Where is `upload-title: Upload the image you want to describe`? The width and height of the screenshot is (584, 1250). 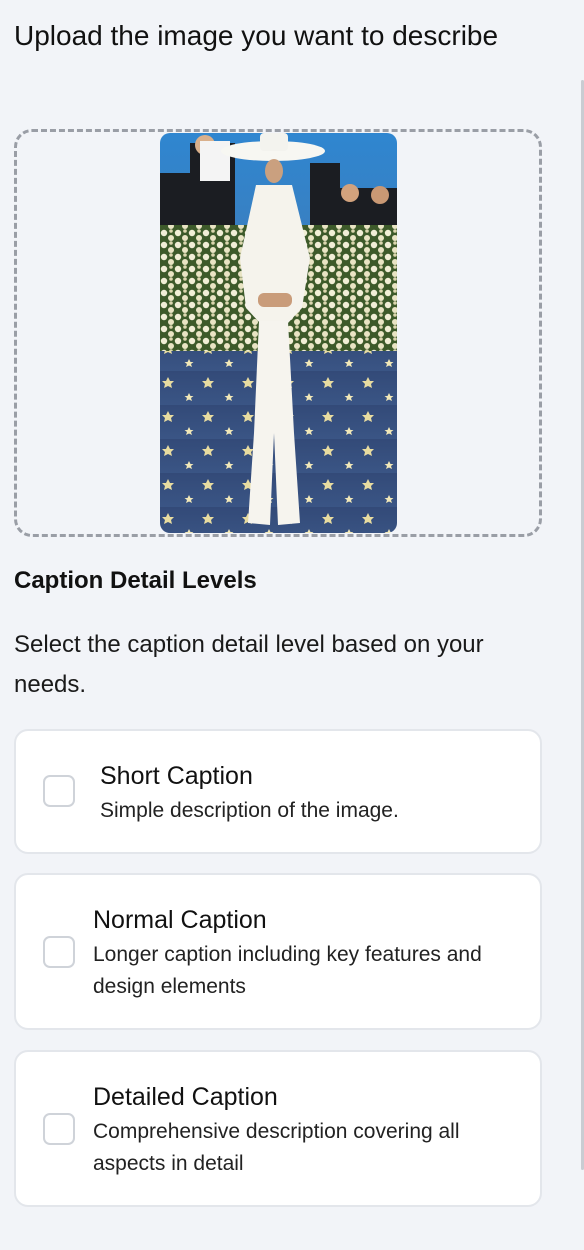 upload-title: Upload the image you want to describe is located at coordinates (256, 35).